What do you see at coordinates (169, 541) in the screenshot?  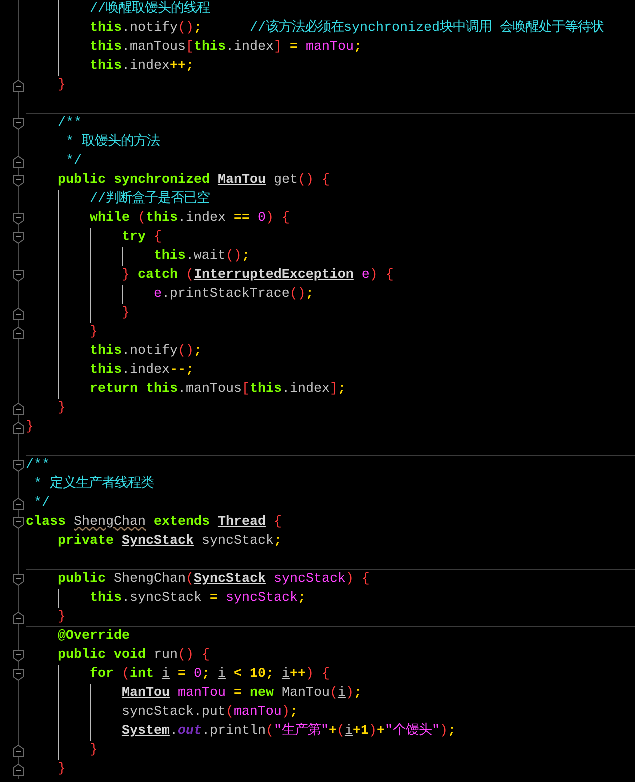 I see `code-line: private SyncStack syncStack;` at bounding box center [169, 541].